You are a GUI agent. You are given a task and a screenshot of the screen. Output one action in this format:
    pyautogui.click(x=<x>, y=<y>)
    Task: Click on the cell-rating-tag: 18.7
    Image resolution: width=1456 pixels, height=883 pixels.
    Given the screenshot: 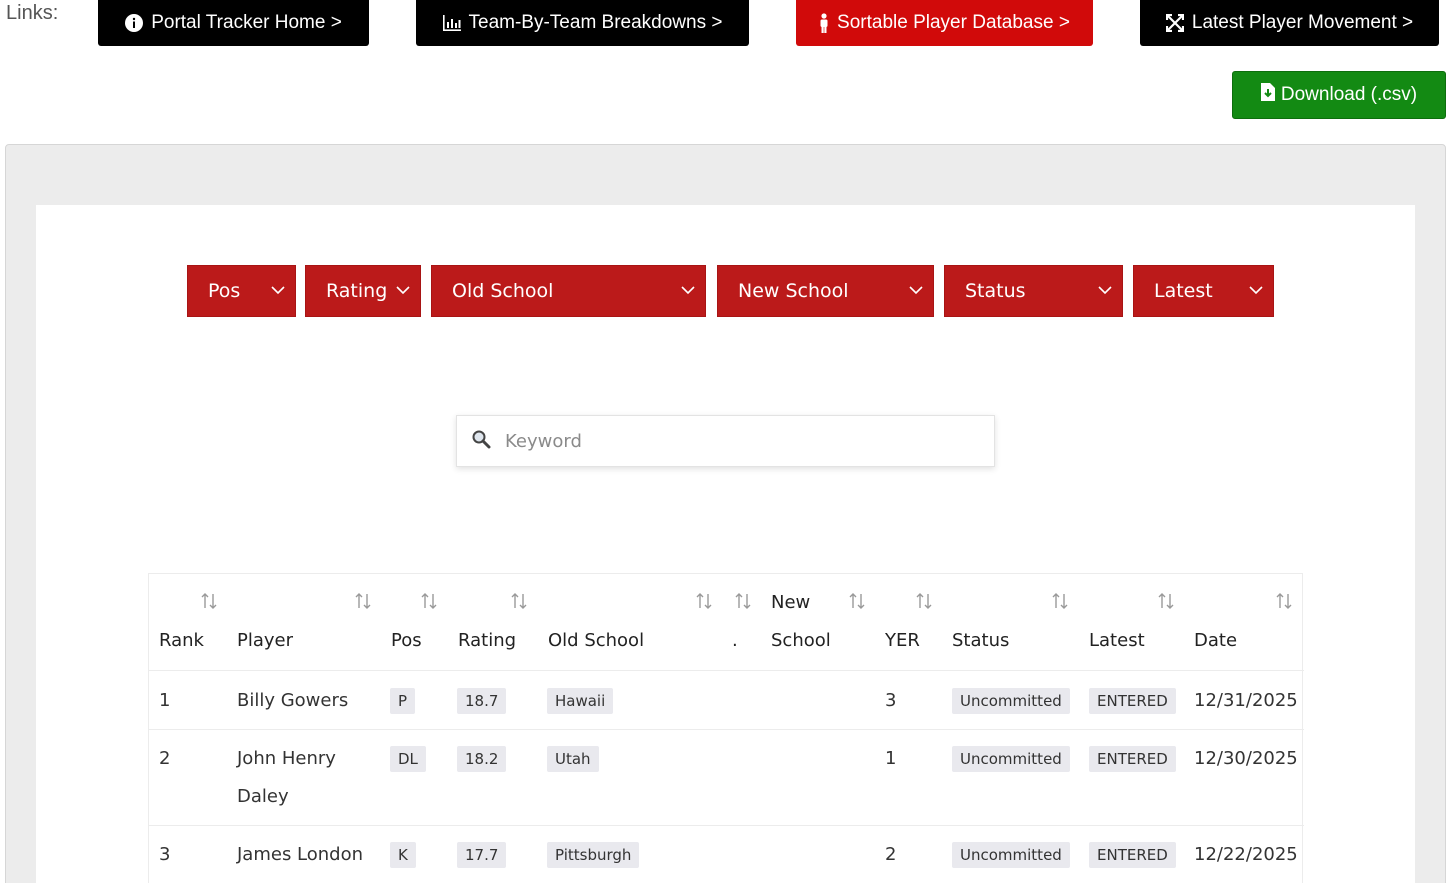 What is the action you would take?
    pyautogui.click(x=482, y=701)
    